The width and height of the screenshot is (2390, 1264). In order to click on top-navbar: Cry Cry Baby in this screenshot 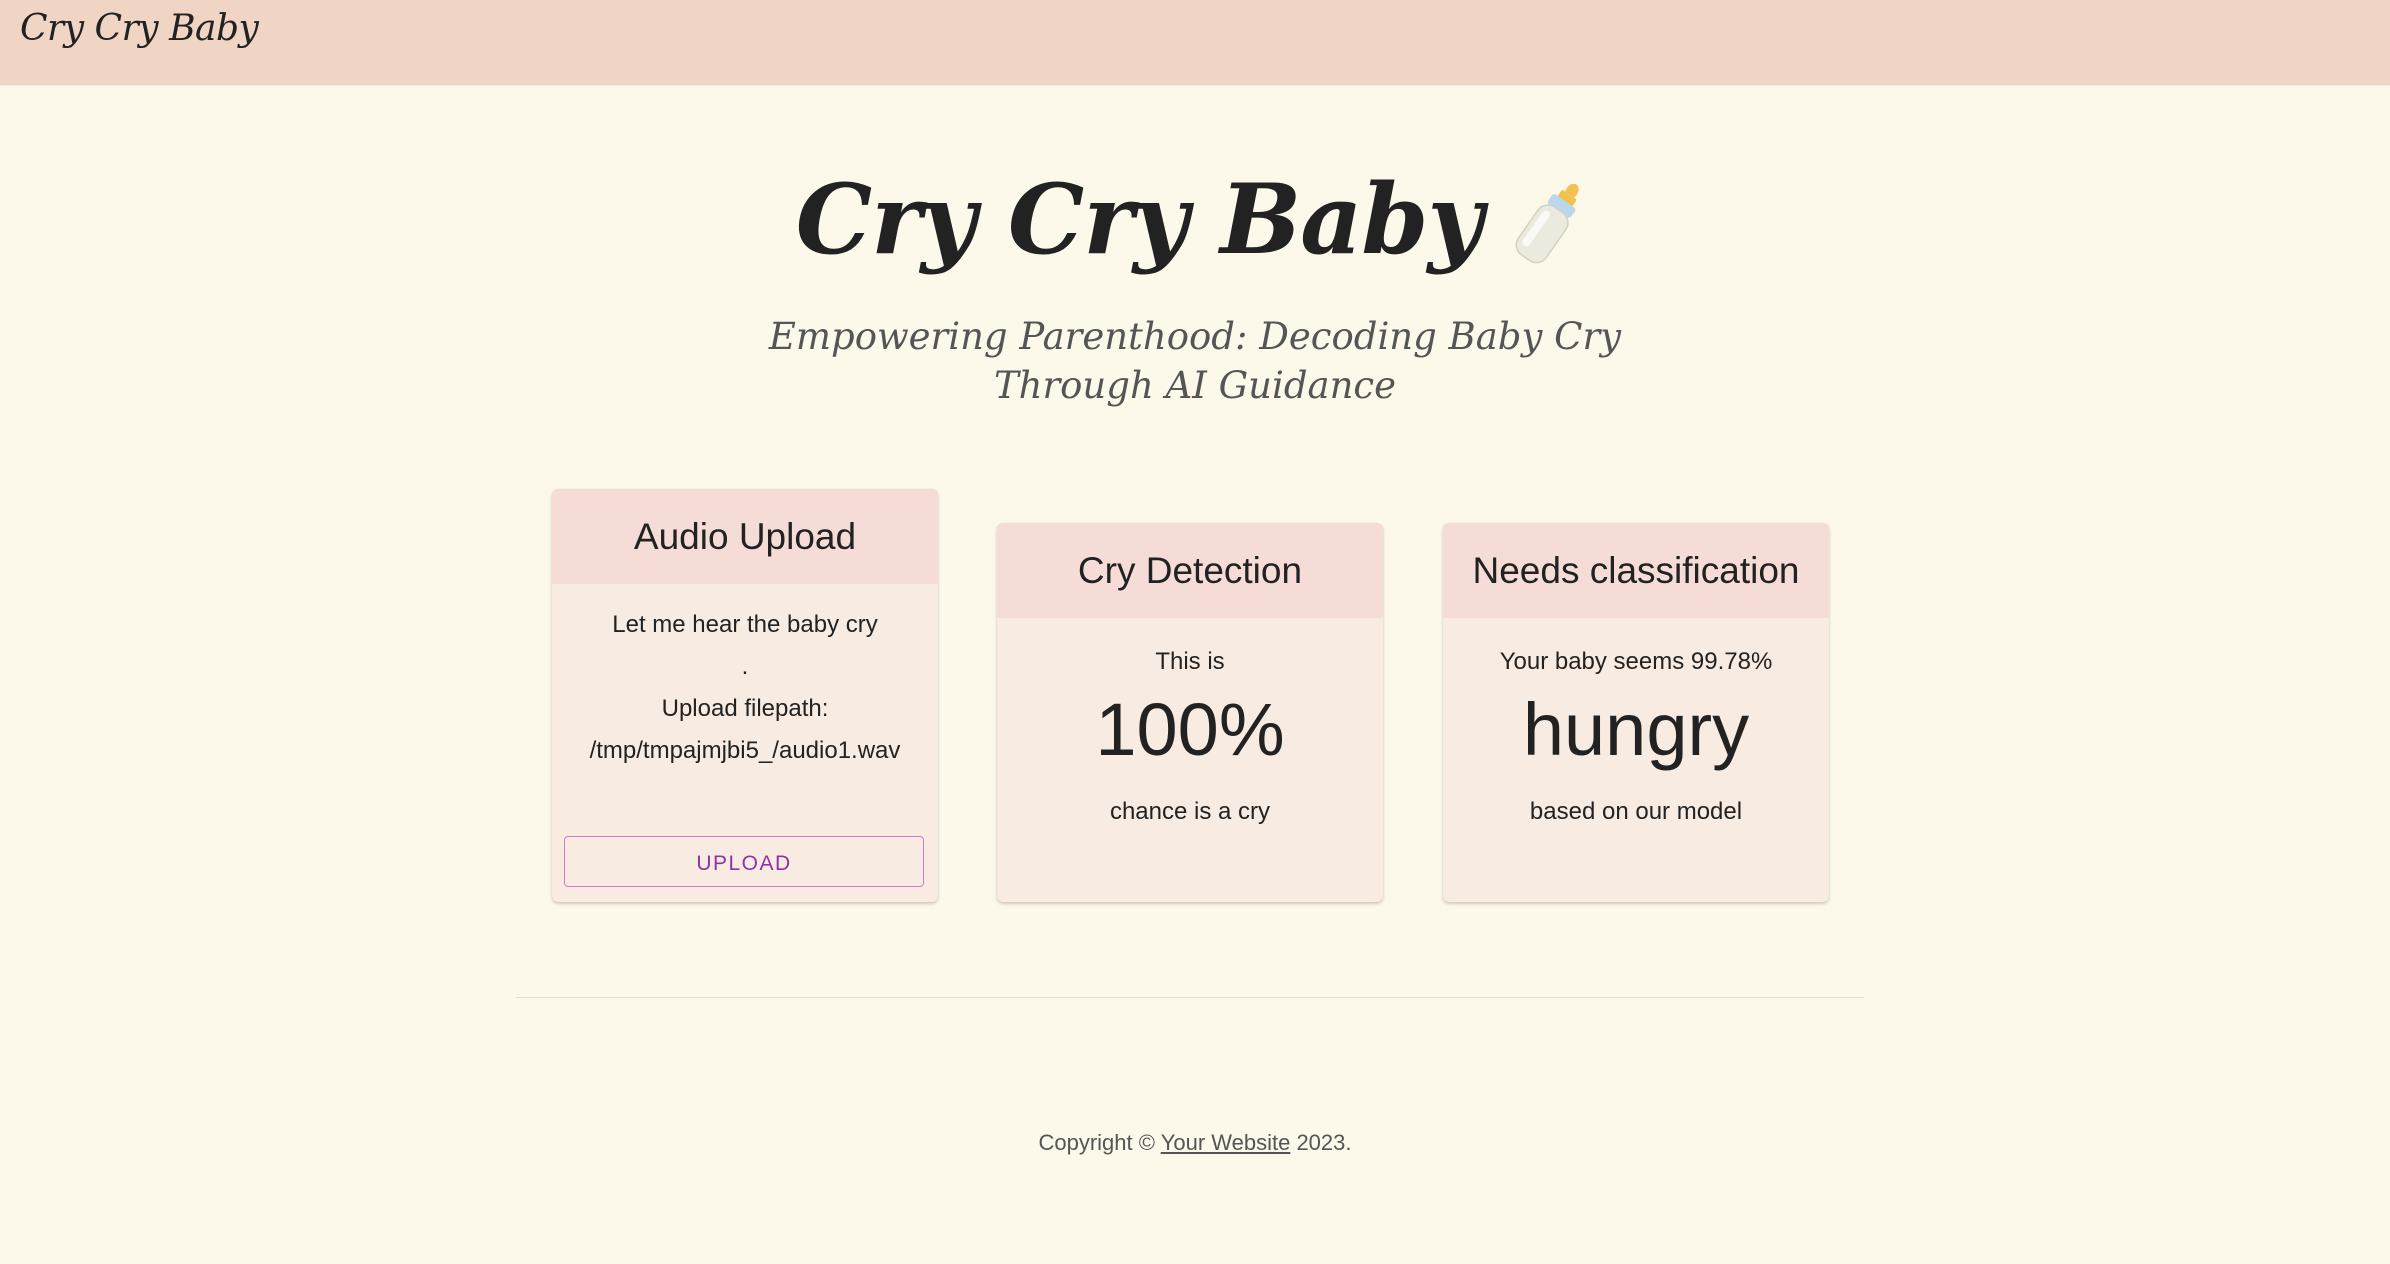, I will do `click(1195, 42)`.